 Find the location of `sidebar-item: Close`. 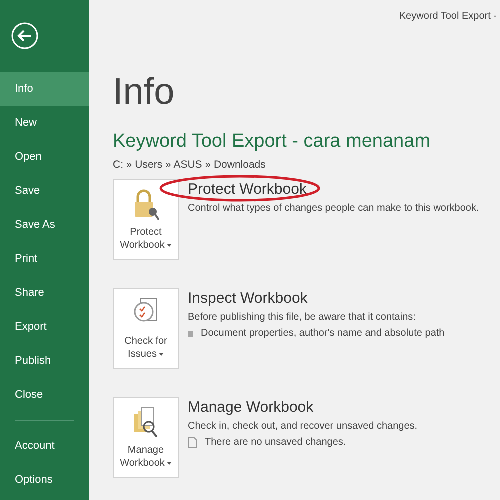

sidebar-item: Close is located at coordinates (44, 395).